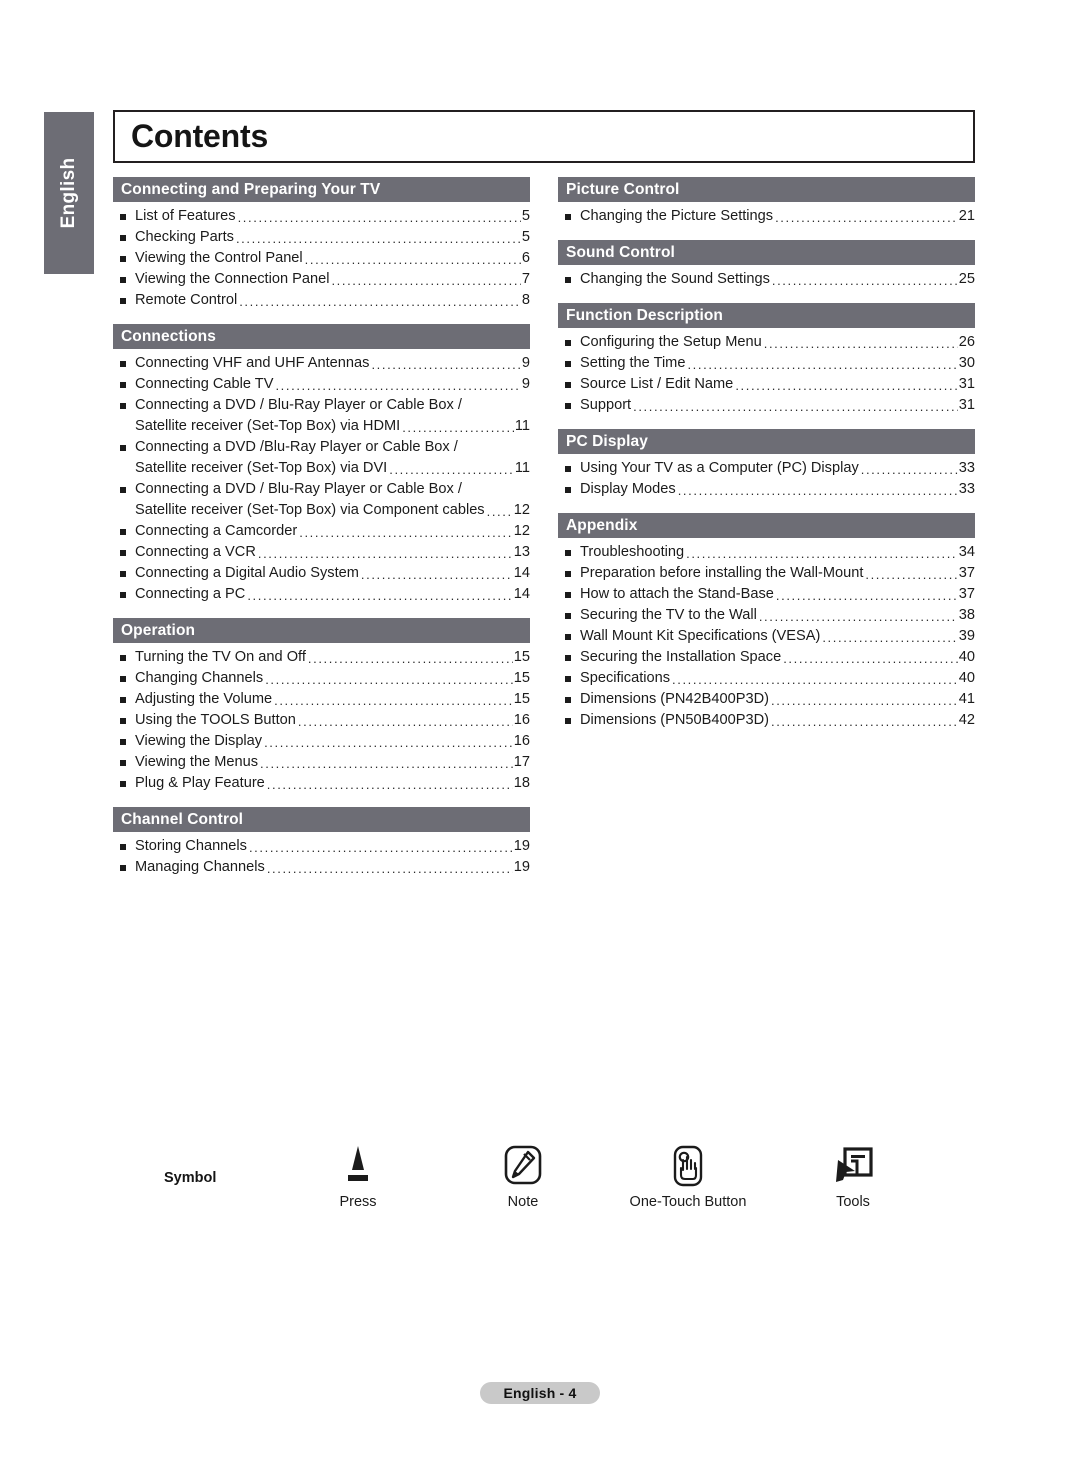 This screenshot has height=1482, width=1080. I want to click on toc-entry-page-number: 15, so click(521, 657).